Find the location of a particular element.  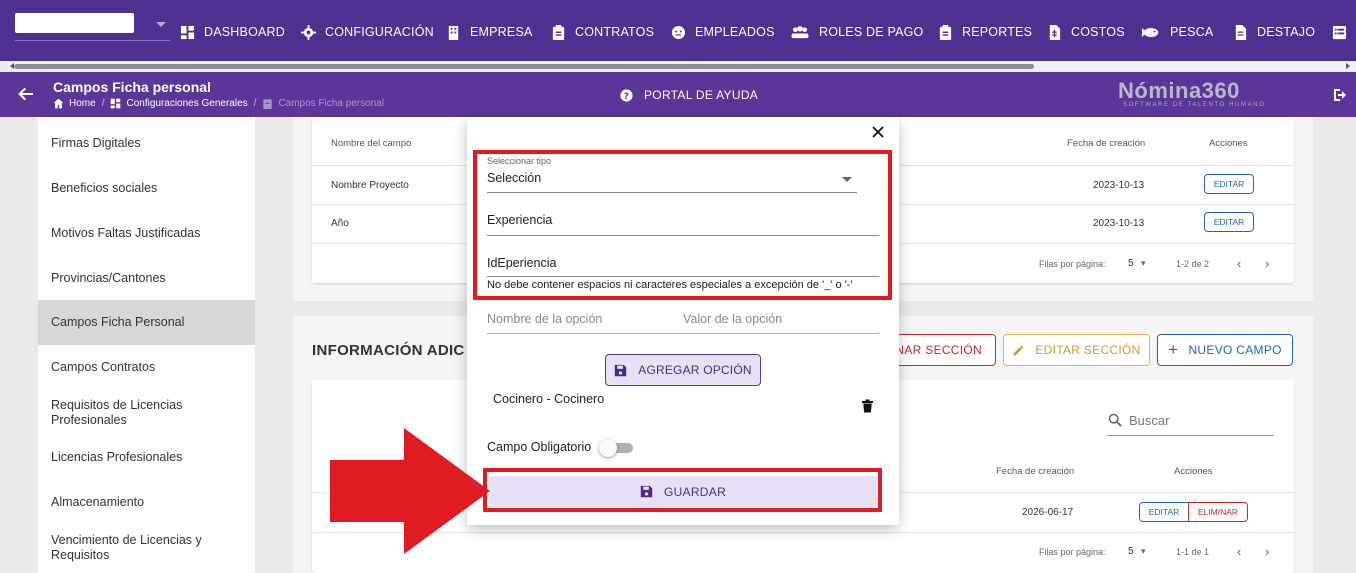

arrow-left-icon is located at coordinates (26, 94).